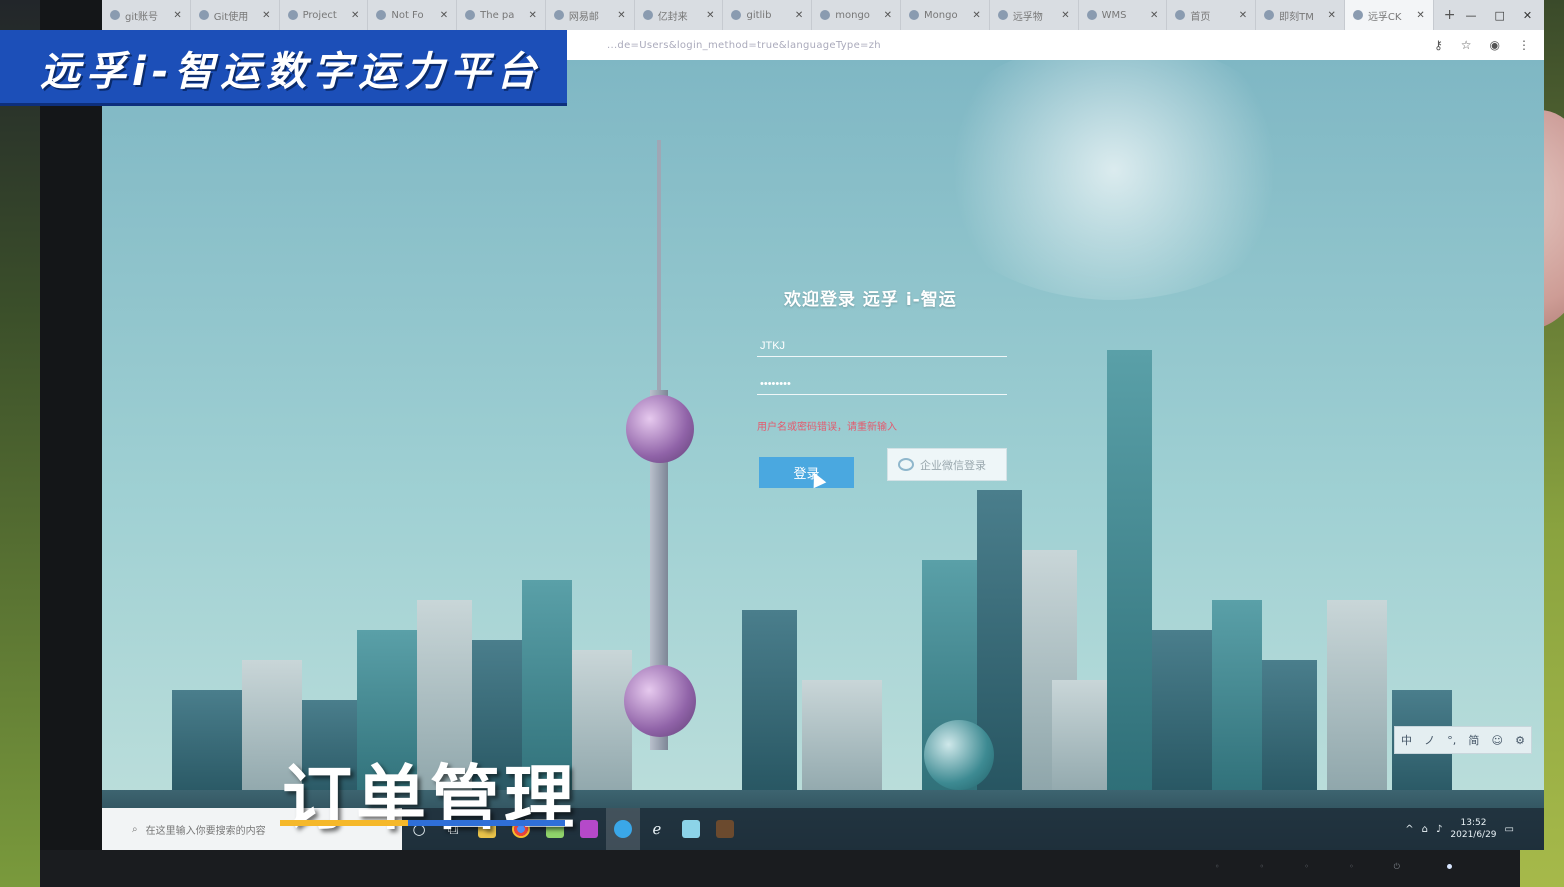  I want to click on browser-tab: Not Fo ✕, so click(413, 15).